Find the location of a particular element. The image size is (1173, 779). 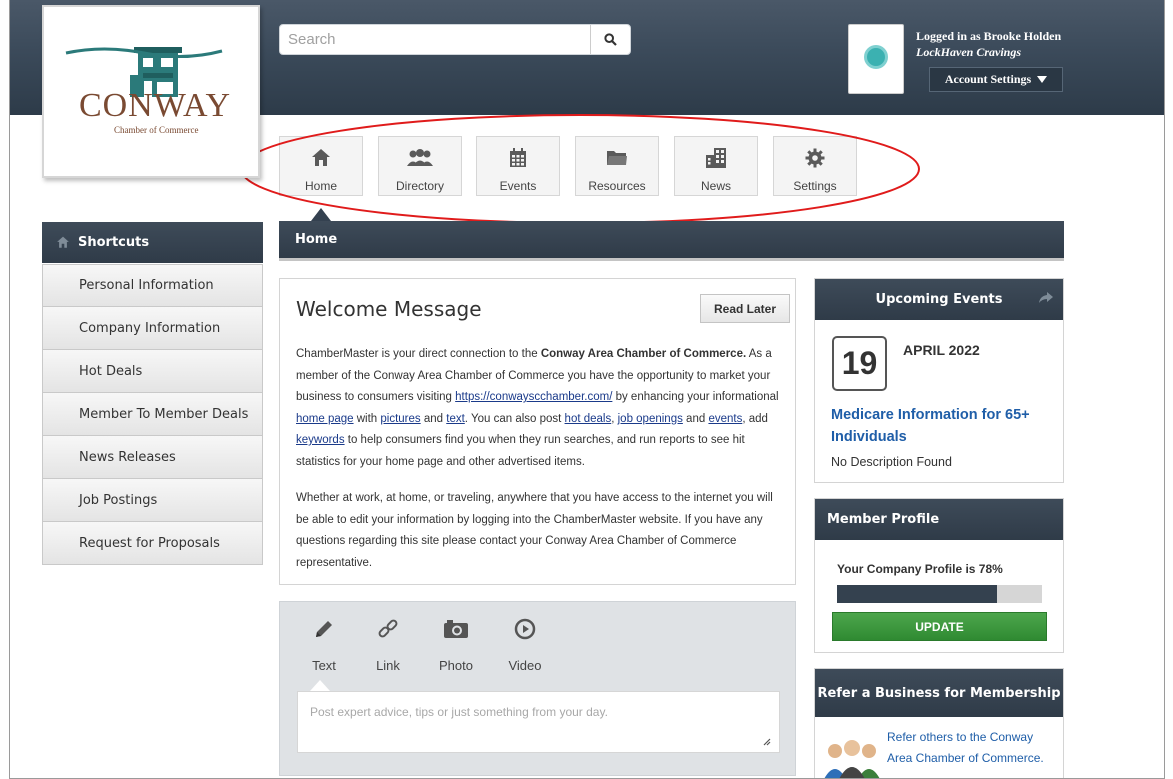

buildings-icon is located at coordinates (716, 158).